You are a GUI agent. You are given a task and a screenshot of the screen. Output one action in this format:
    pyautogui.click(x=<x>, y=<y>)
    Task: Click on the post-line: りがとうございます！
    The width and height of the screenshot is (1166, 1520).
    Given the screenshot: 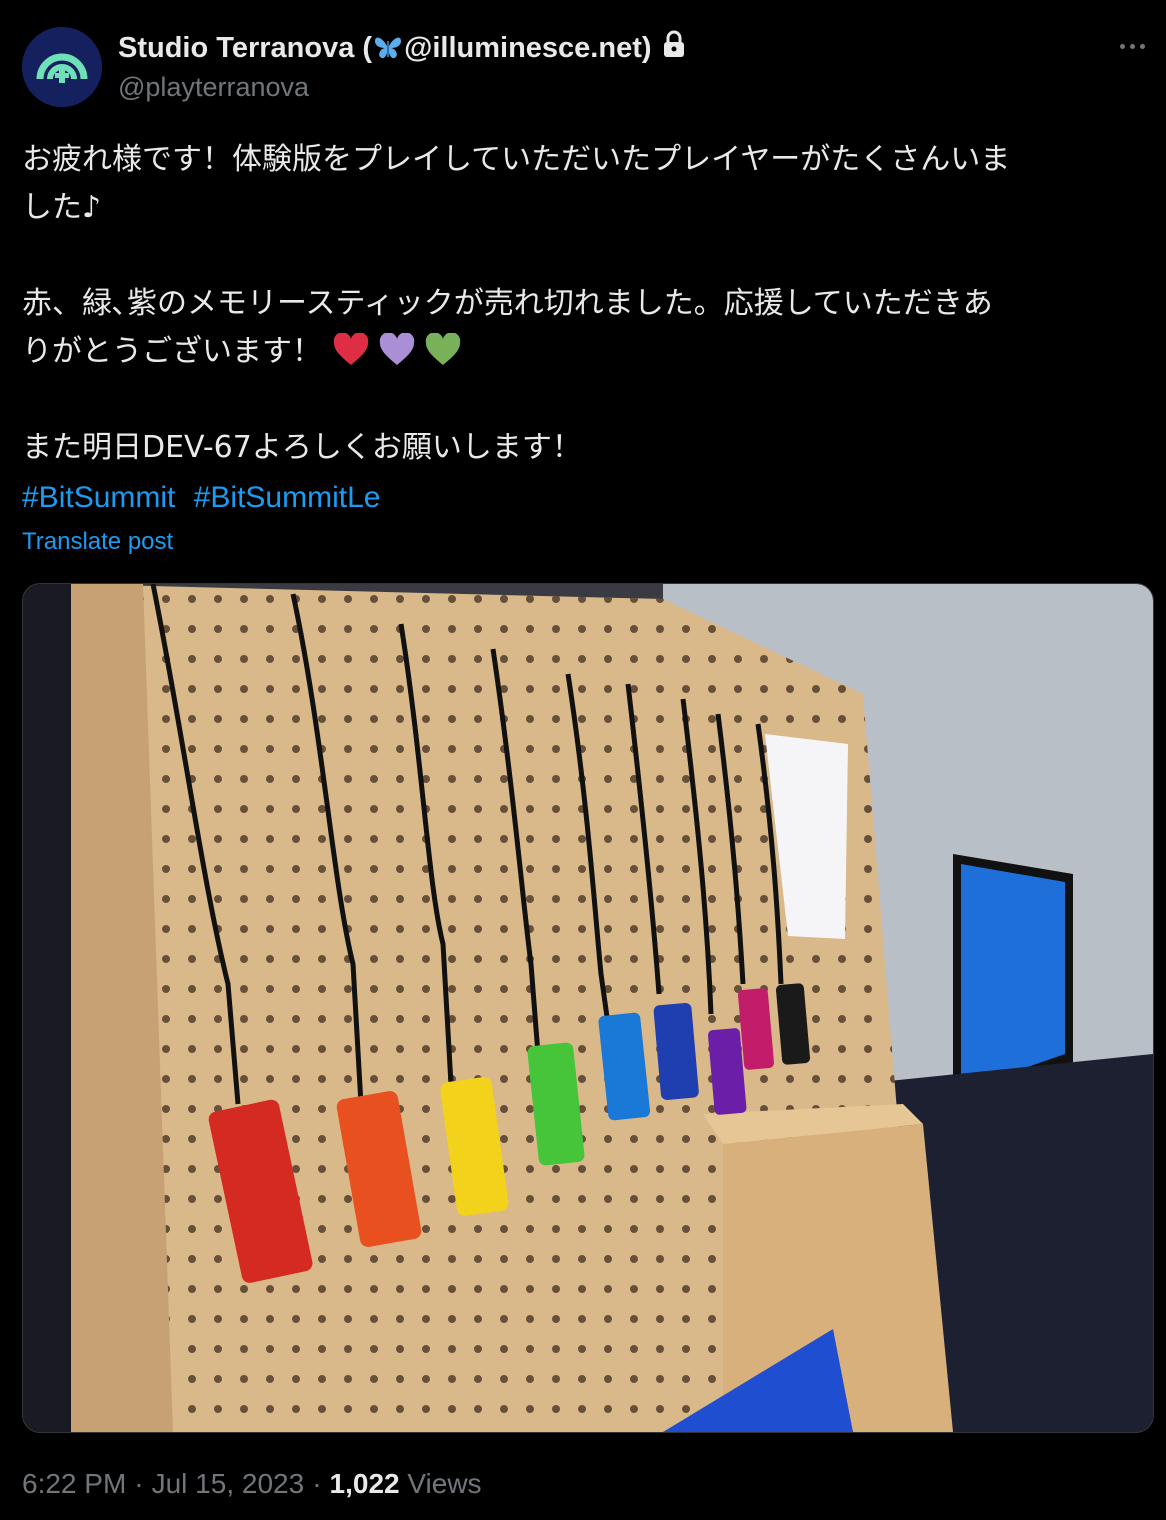 What is the action you would take?
    pyautogui.click(x=584, y=352)
    